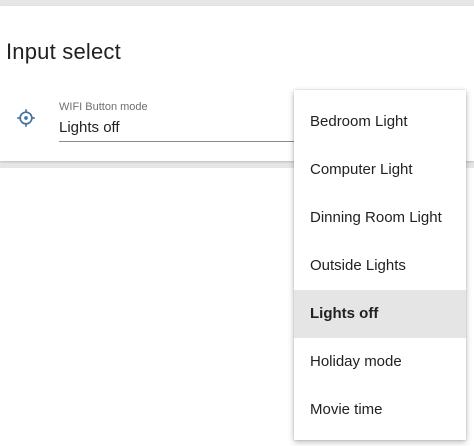 This screenshot has width=474, height=446. What do you see at coordinates (380, 218) in the screenshot?
I see `dropdown-option-dinning-room-light: Dinning Room Light` at bounding box center [380, 218].